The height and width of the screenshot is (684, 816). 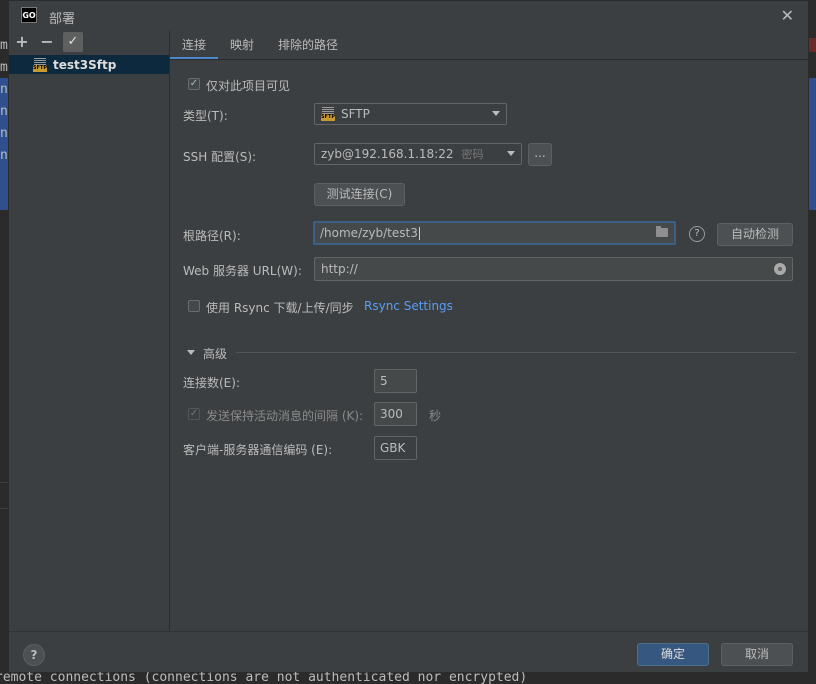 I want to click on root-path-label: 根路径(R):, so click(x=212, y=236).